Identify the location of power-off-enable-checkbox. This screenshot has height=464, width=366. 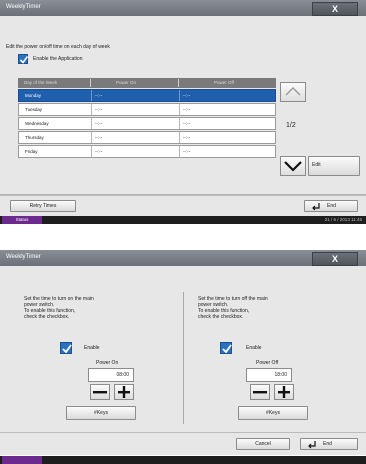
(226, 348).